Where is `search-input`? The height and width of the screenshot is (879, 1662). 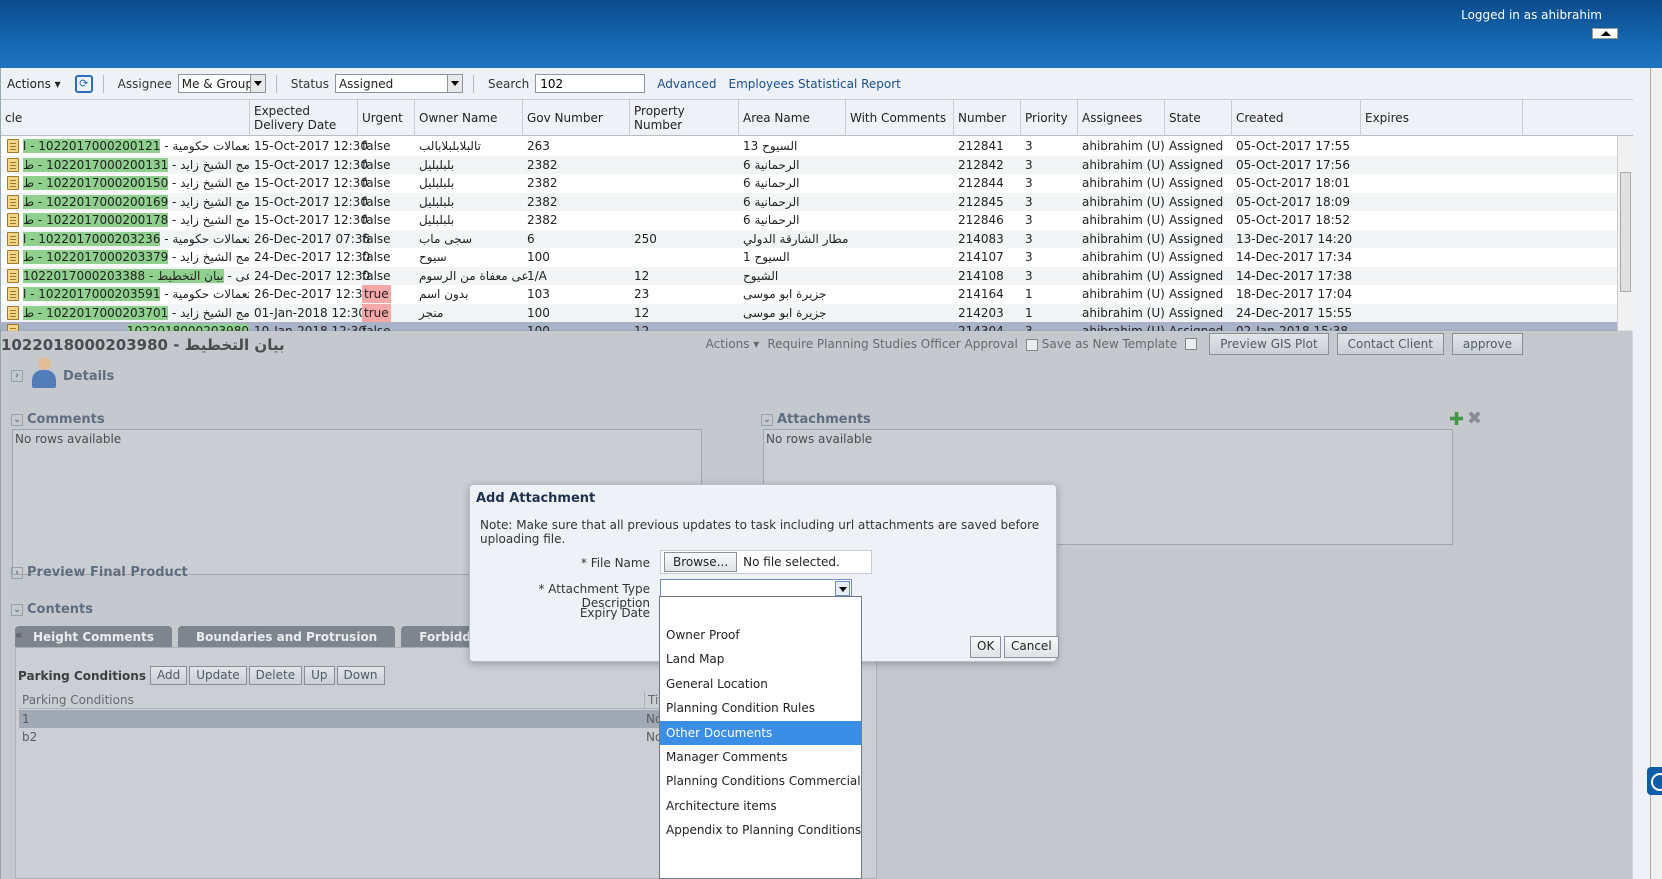
search-input is located at coordinates (590, 83).